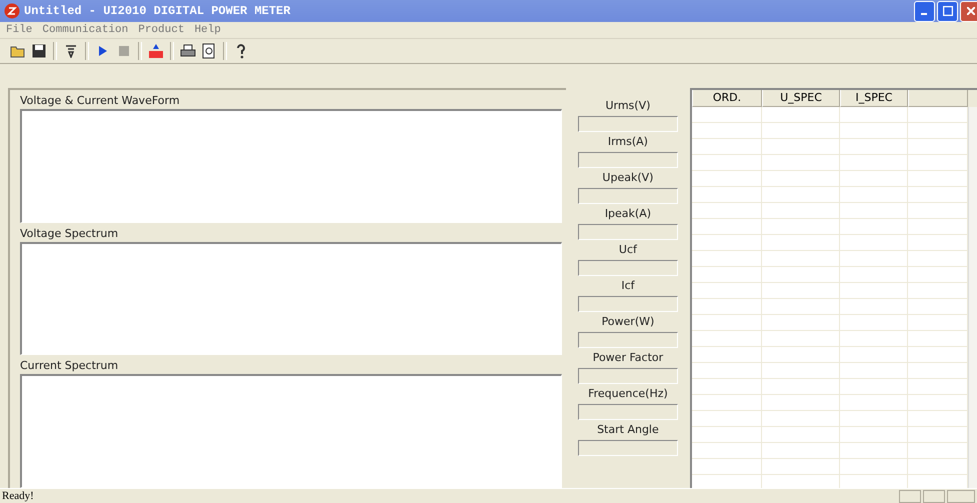 The width and height of the screenshot is (977, 503). Describe the element at coordinates (70, 366) in the screenshot. I see `plot-title: Current Spectrum` at that location.